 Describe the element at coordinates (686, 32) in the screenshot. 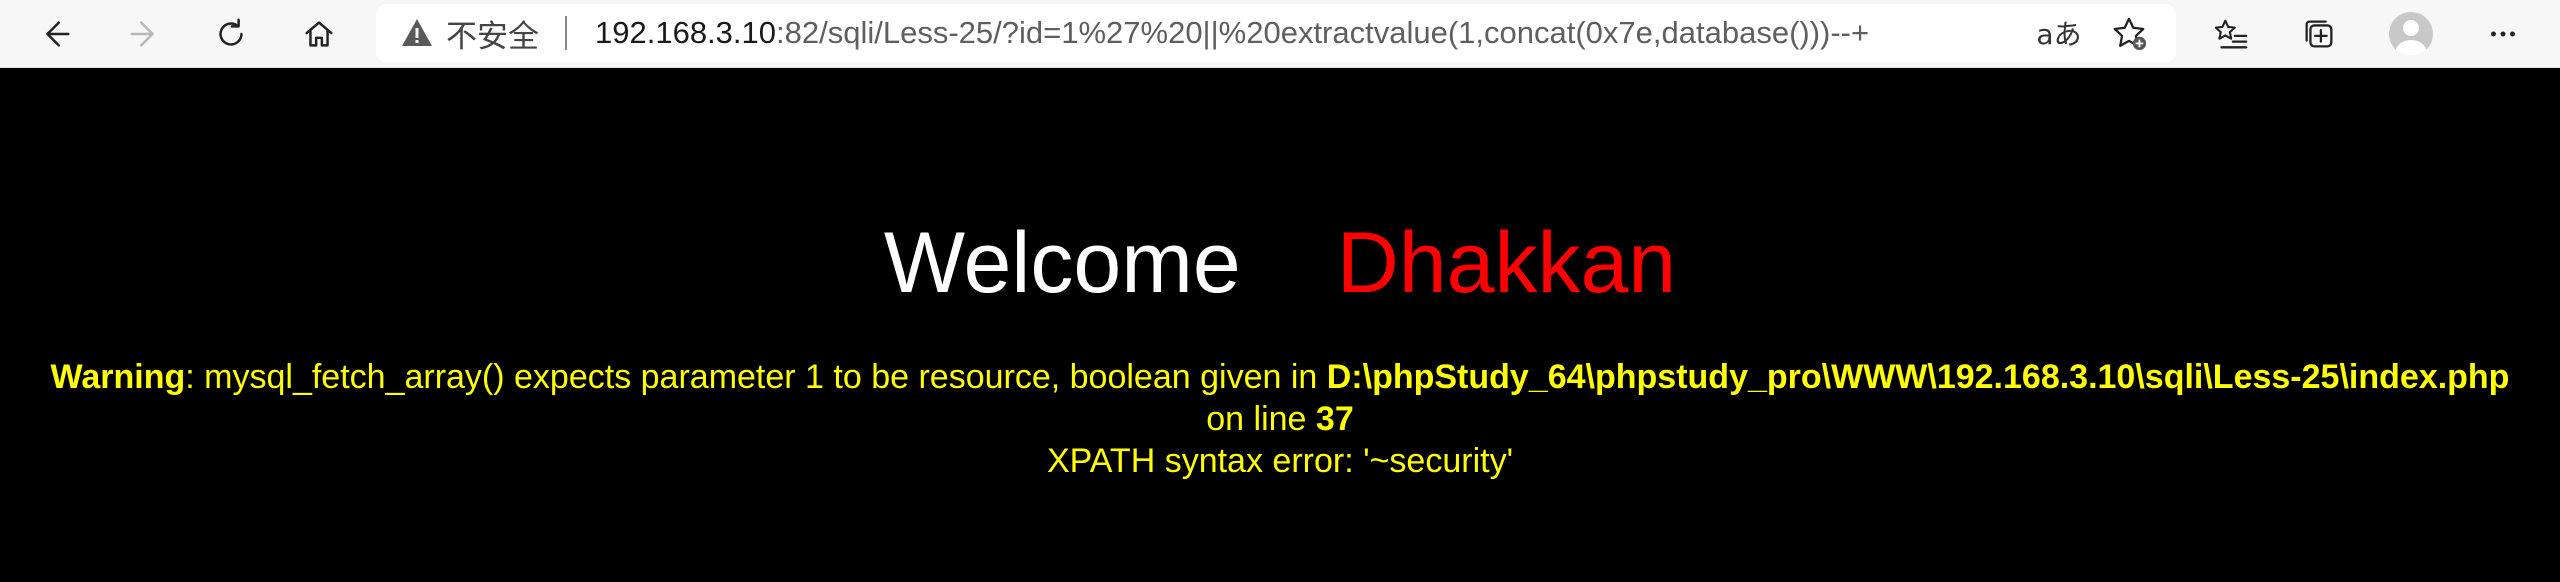

I see `url-host: 192.168.3.10` at that location.